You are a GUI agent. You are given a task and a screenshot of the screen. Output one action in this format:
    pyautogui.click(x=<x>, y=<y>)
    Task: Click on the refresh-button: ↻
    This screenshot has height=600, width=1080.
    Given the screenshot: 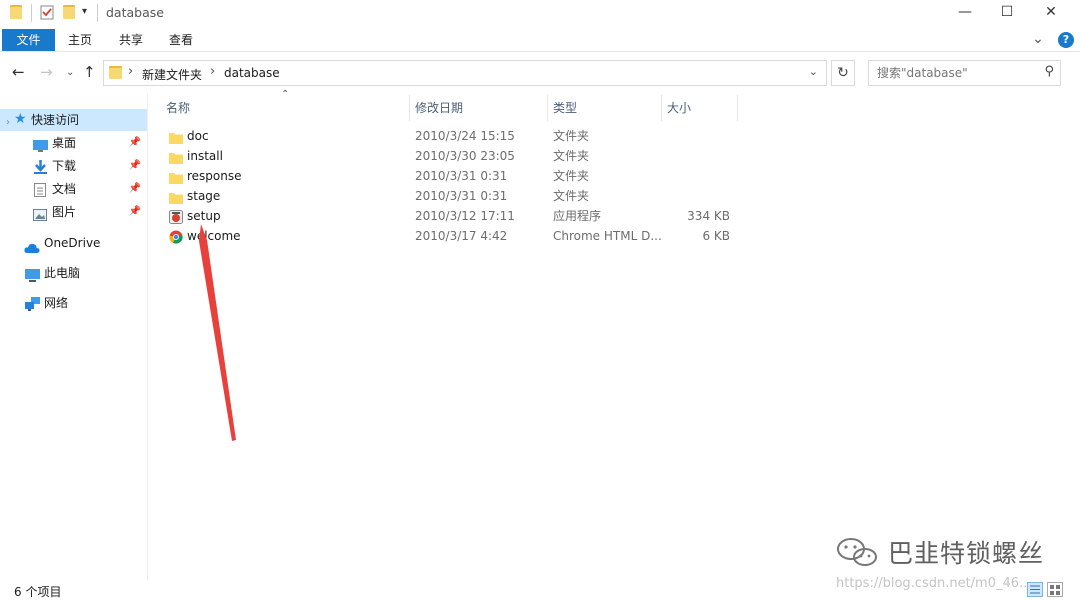 What is the action you would take?
    pyautogui.click(x=843, y=73)
    